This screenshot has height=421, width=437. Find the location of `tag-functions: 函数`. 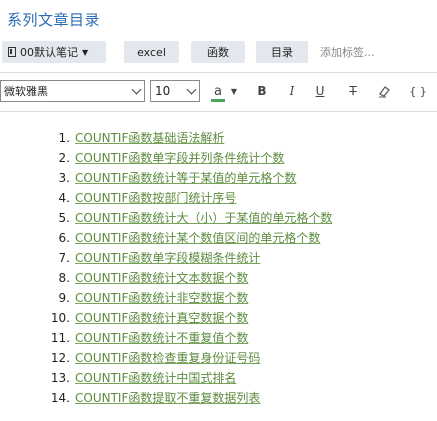

tag-functions: 函数 is located at coordinates (218, 52).